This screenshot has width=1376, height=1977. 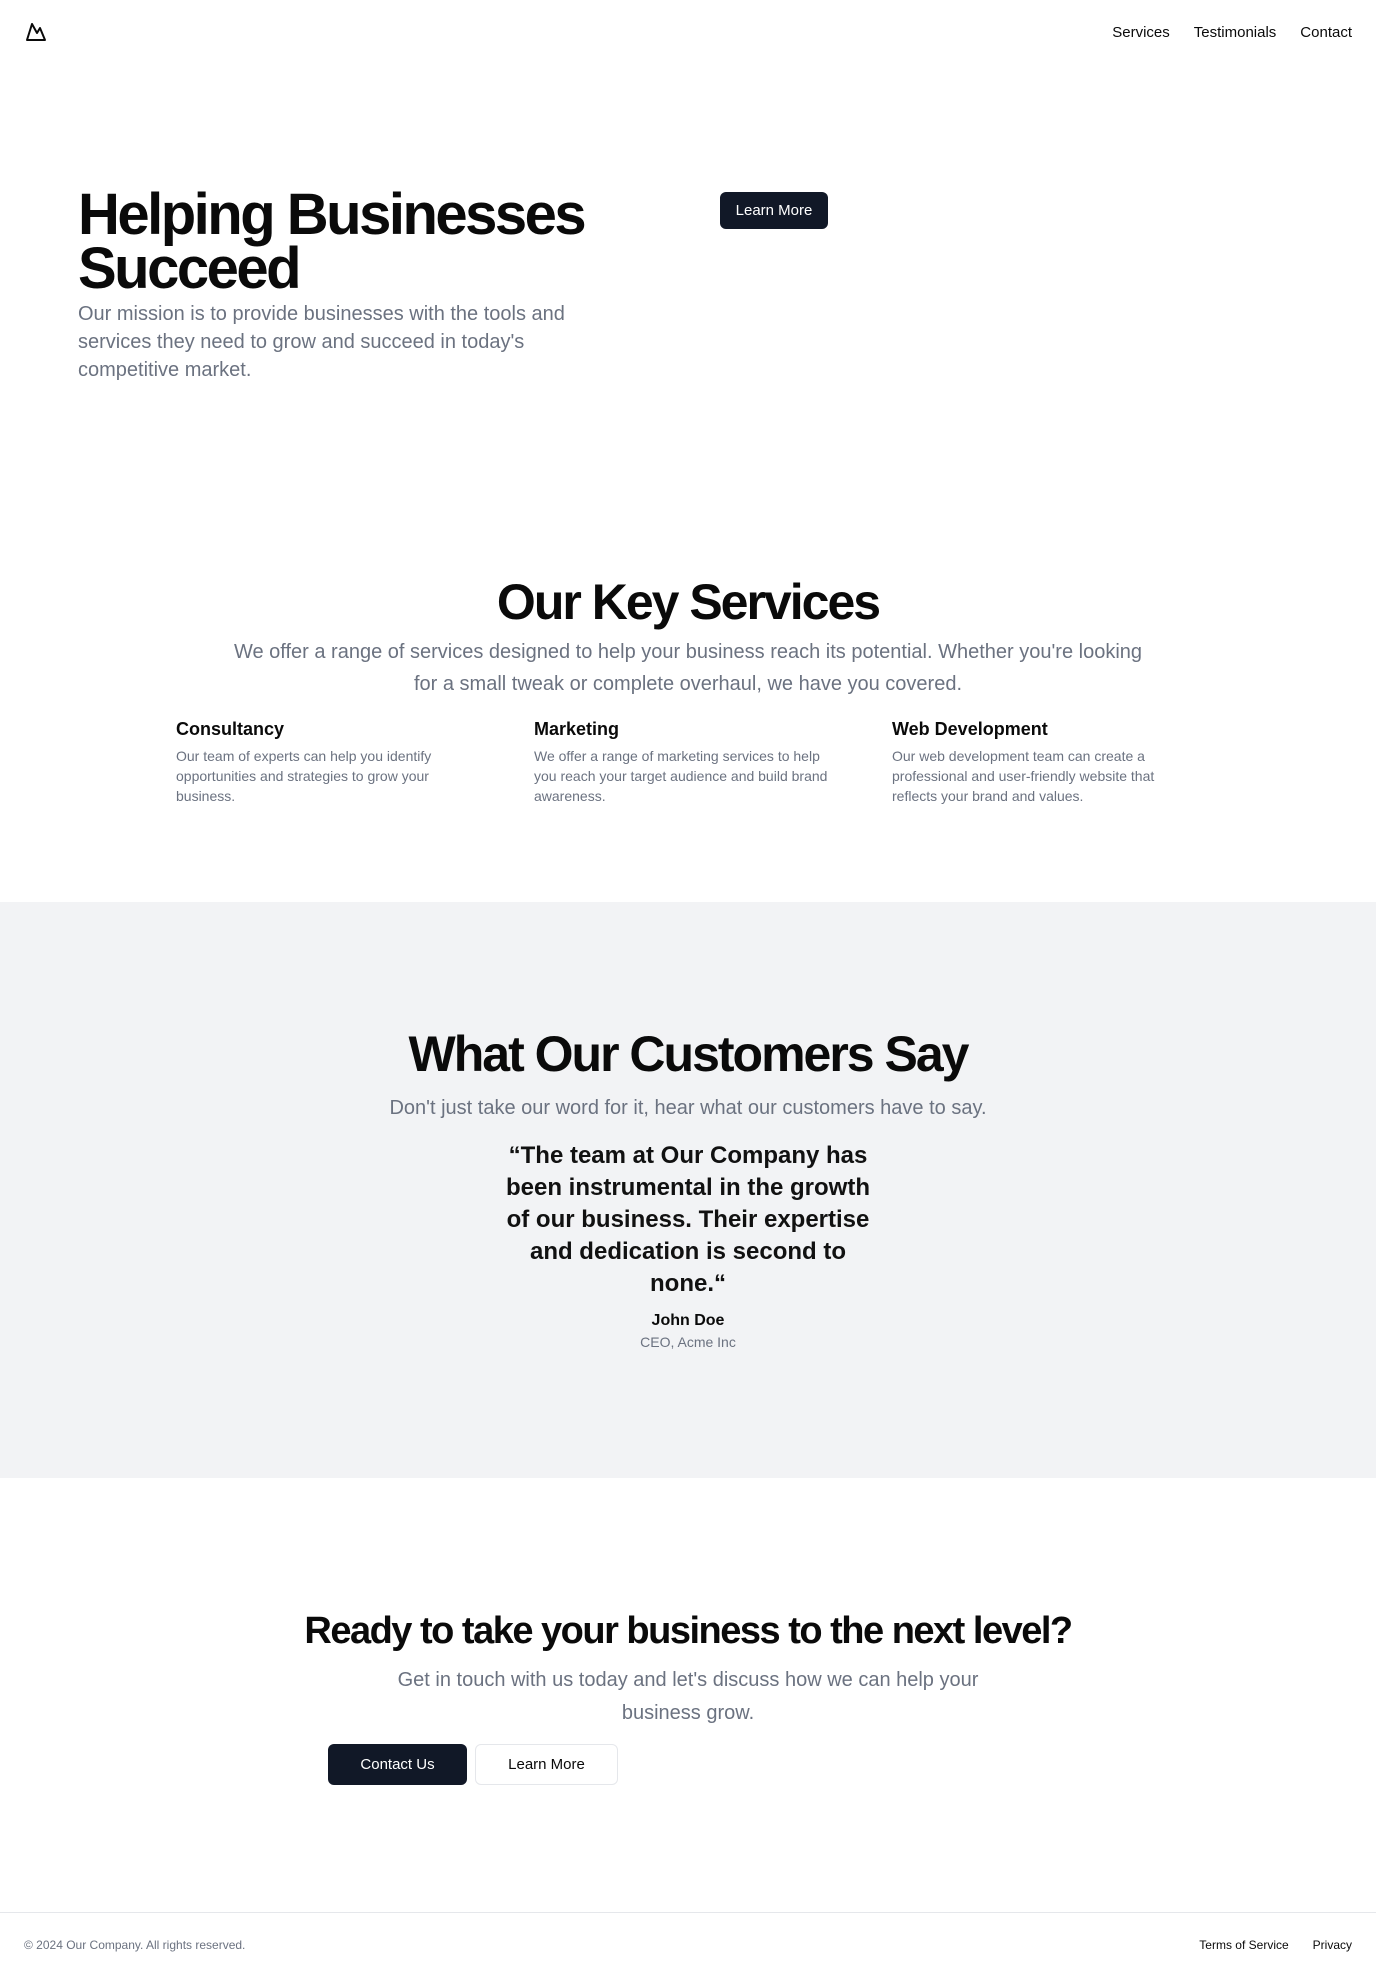 What do you see at coordinates (688, 1320) in the screenshot?
I see `testimonial-author-name: John Doe` at bounding box center [688, 1320].